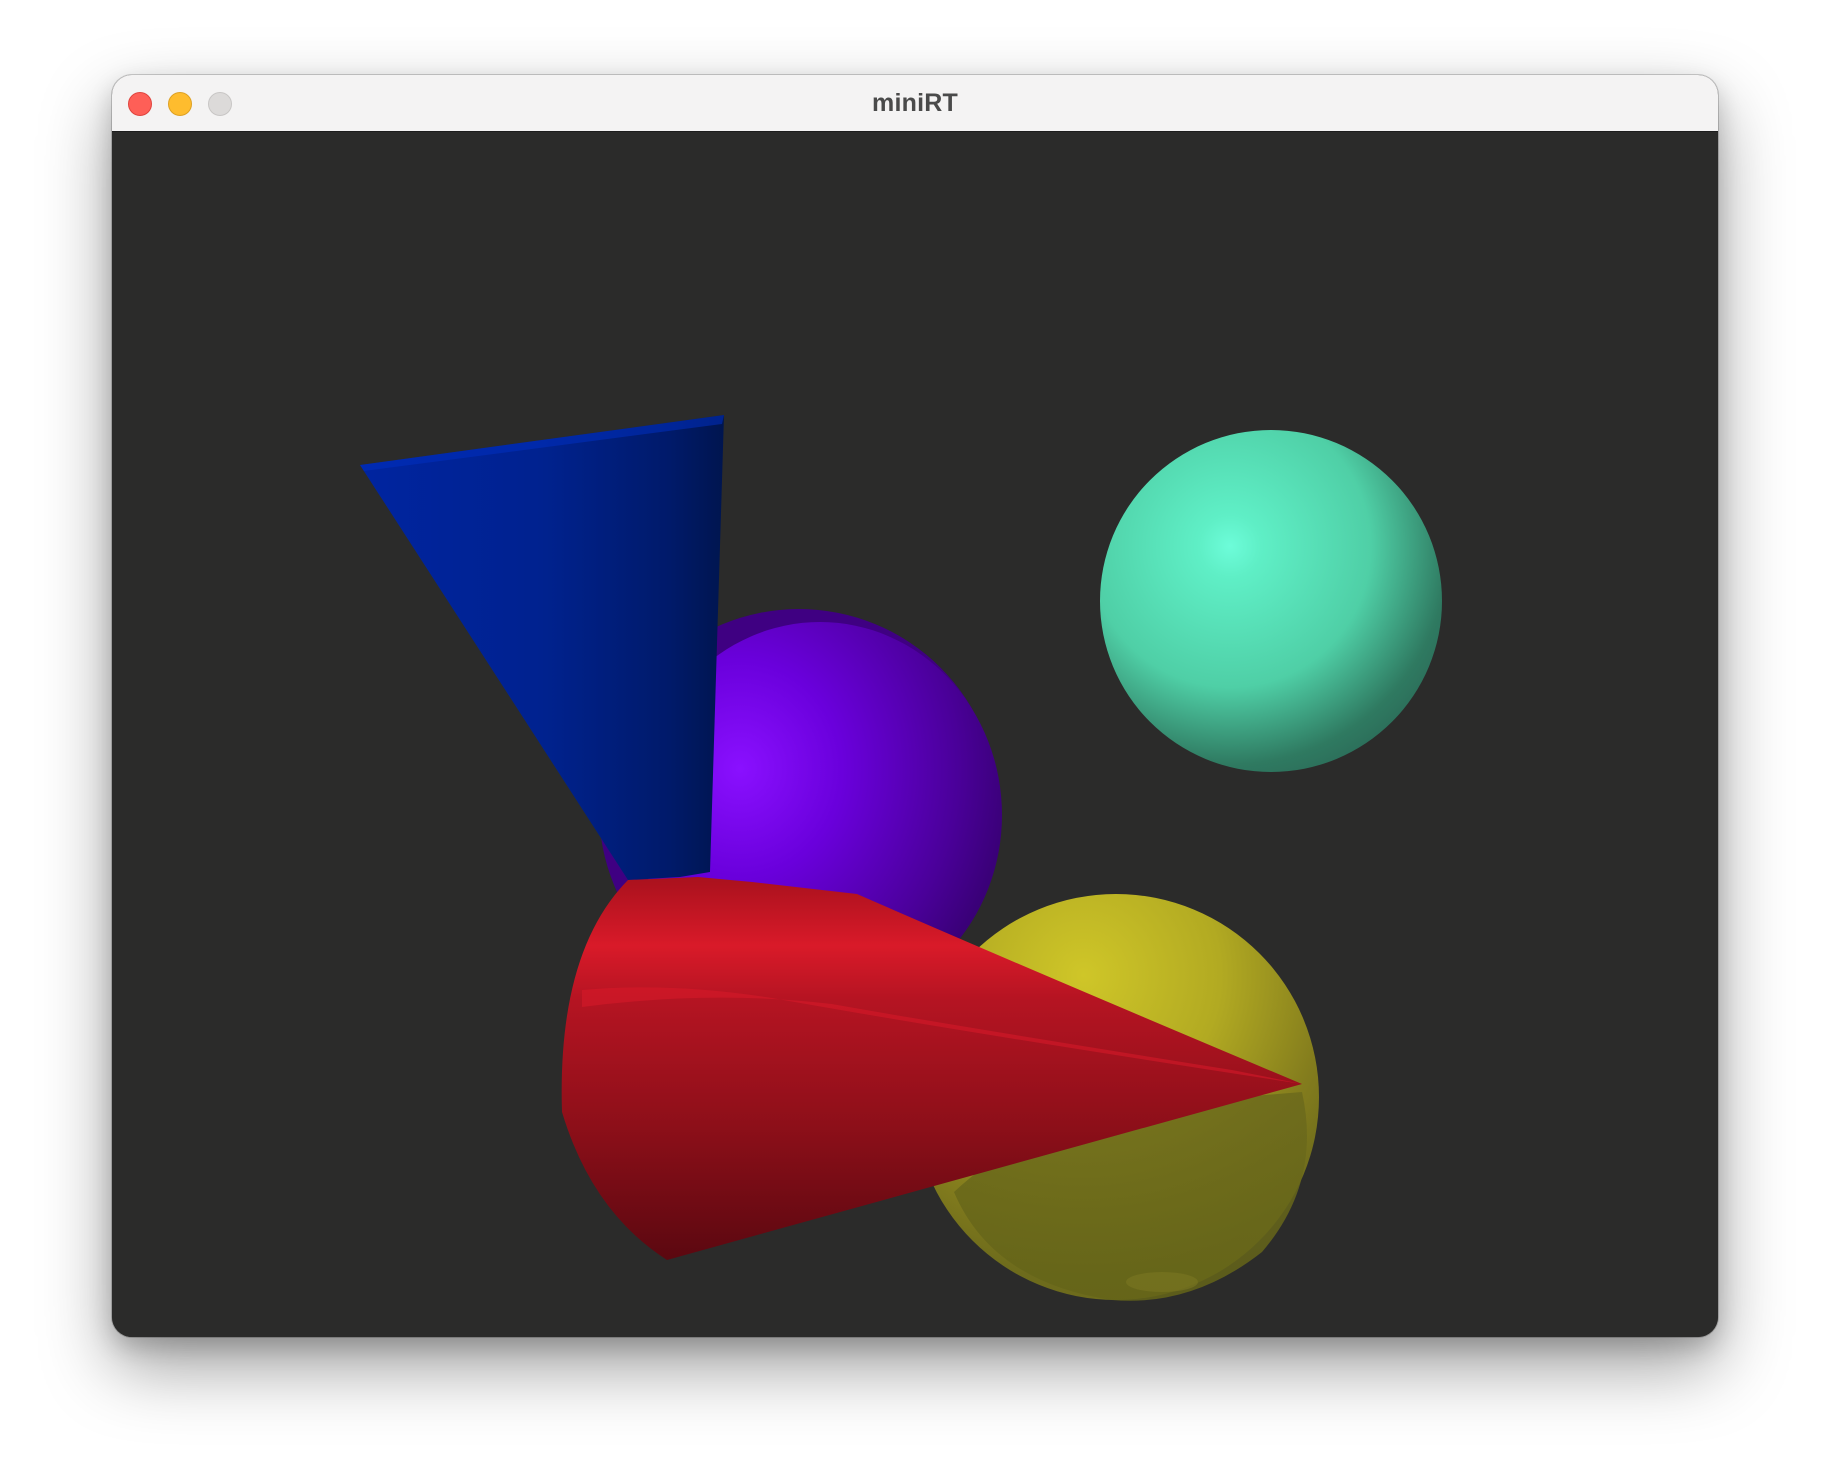 This screenshot has height=1480, width=1824. What do you see at coordinates (1271, 601) in the screenshot?
I see `mint-sphere` at bounding box center [1271, 601].